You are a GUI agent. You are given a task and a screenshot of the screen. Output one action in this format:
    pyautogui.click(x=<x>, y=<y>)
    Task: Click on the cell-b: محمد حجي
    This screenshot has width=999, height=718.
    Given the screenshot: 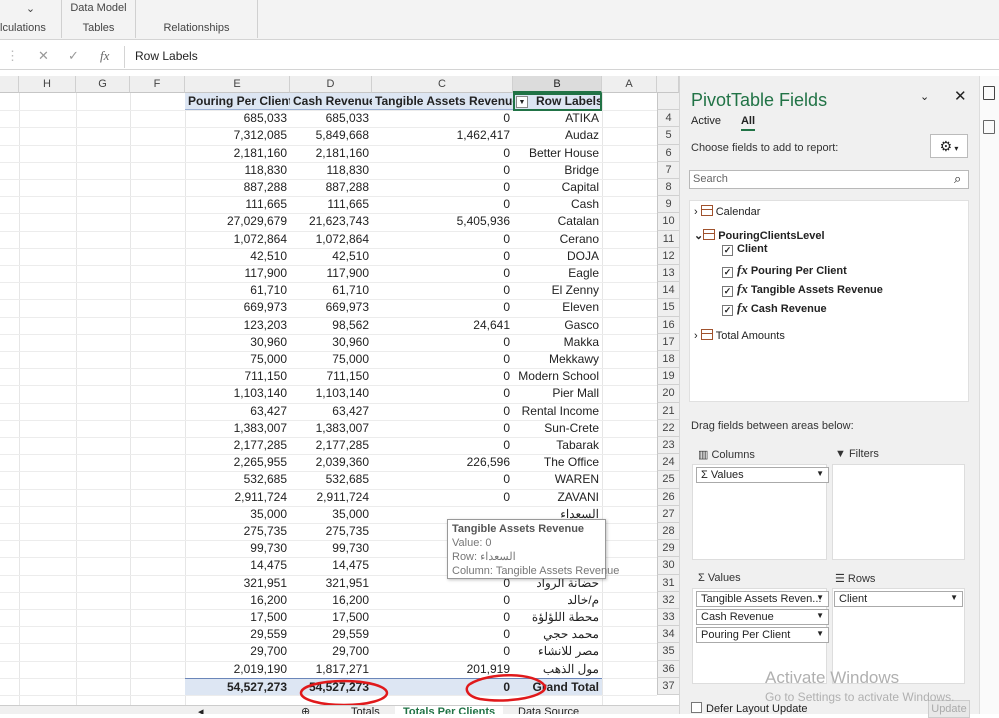 What is the action you would take?
    pyautogui.click(x=557, y=634)
    